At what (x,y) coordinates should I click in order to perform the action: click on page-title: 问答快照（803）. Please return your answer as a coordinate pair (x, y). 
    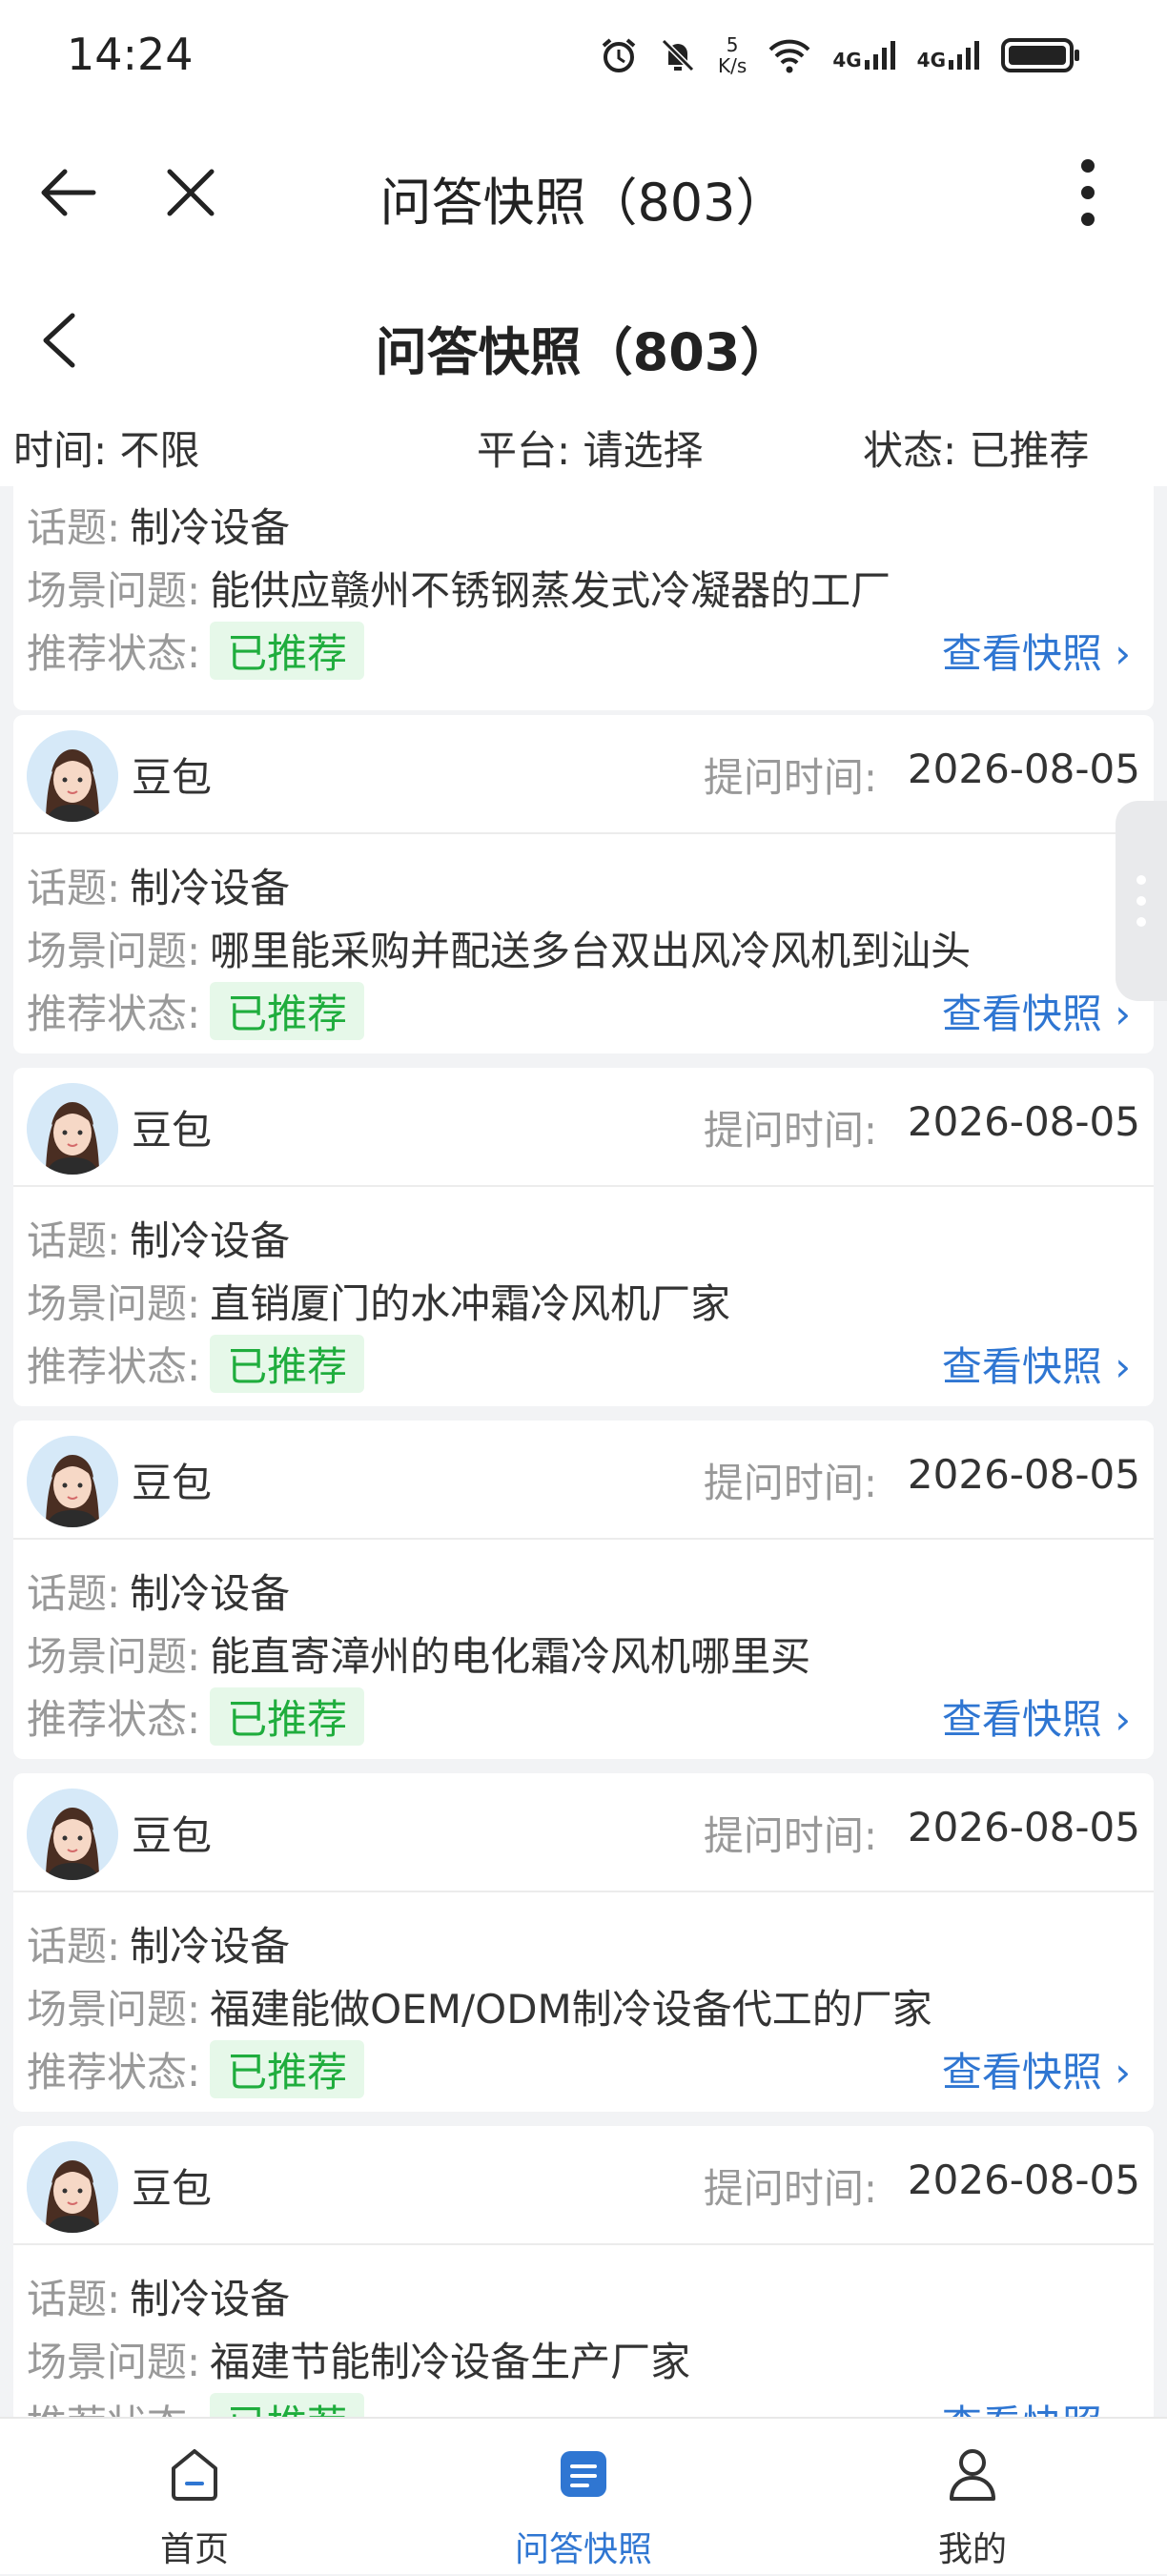
    Looking at the image, I should click on (583, 352).